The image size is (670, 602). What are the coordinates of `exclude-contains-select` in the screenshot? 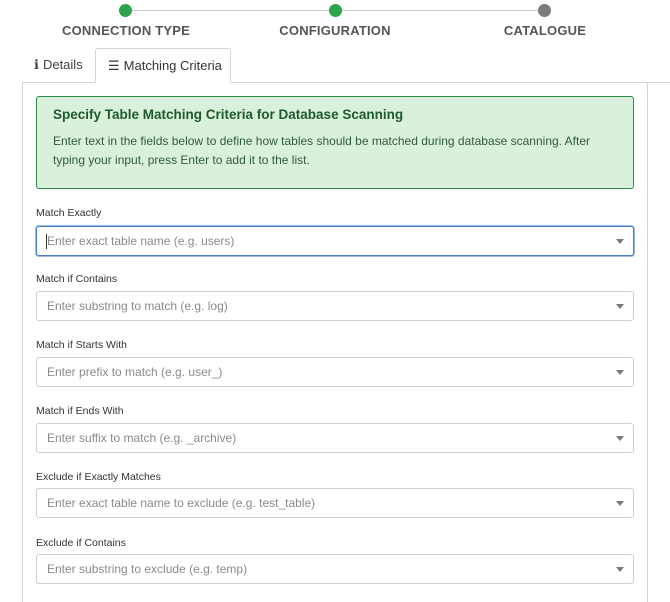 It's located at (335, 569).